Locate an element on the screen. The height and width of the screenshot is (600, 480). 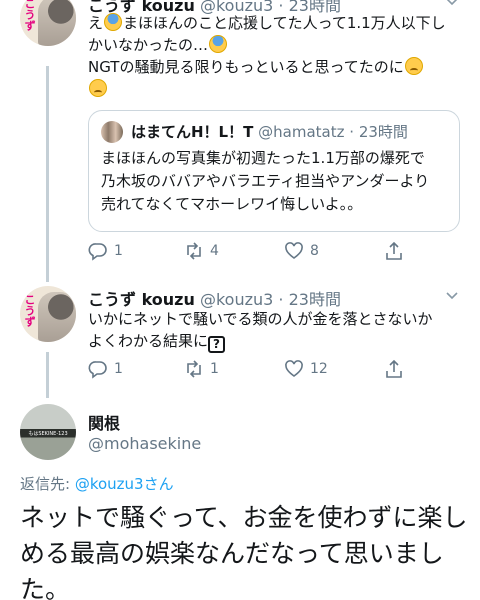
quoted-text-line: まほほんの写真集が初週たった1.1万部の爆死で is located at coordinates (263, 158).